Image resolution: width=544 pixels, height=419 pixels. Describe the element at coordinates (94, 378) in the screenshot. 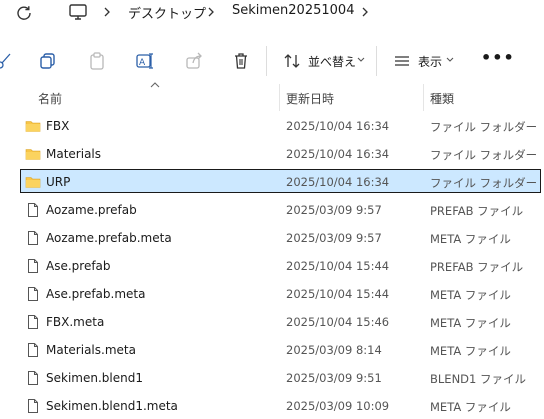

I see `file-name: Sekimen.blend1` at that location.